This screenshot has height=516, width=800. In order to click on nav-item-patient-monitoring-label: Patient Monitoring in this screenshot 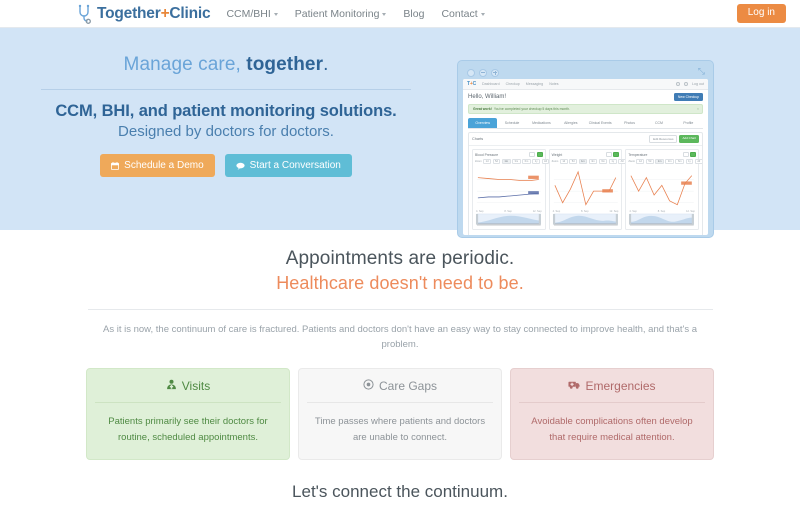, I will do `click(337, 13)`.